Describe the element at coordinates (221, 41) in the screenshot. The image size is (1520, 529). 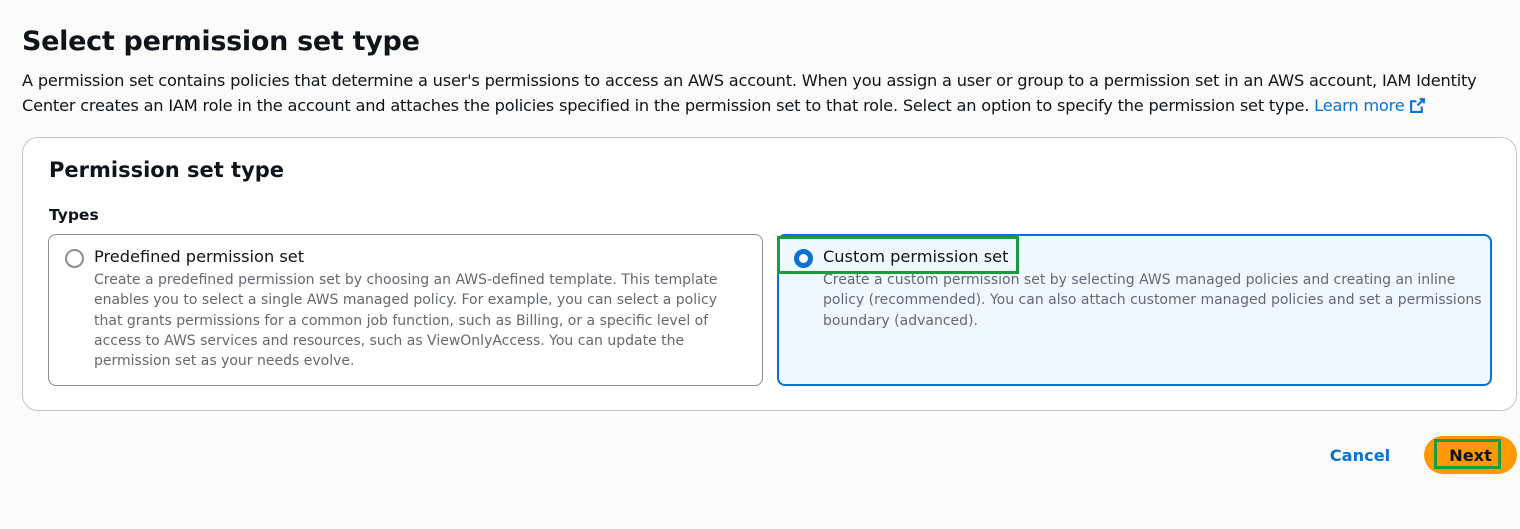
I see `page-title: Select permission set type` at that location.